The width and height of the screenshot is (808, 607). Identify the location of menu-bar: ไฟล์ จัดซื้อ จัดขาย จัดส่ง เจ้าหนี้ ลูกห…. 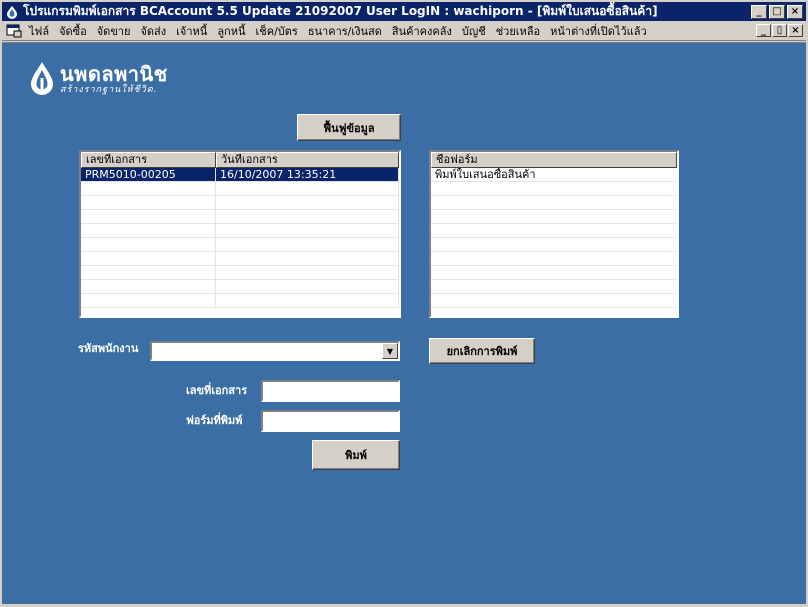
(404, 31).